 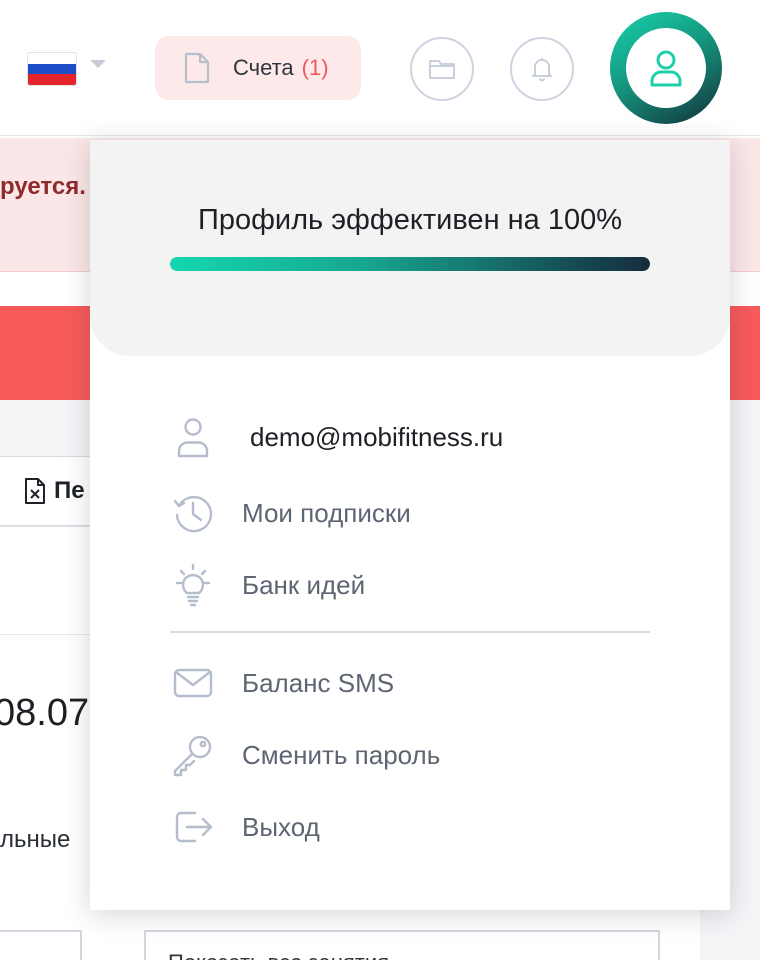 I want to click on date-heading: 08.07, so click(x=45, y=713).